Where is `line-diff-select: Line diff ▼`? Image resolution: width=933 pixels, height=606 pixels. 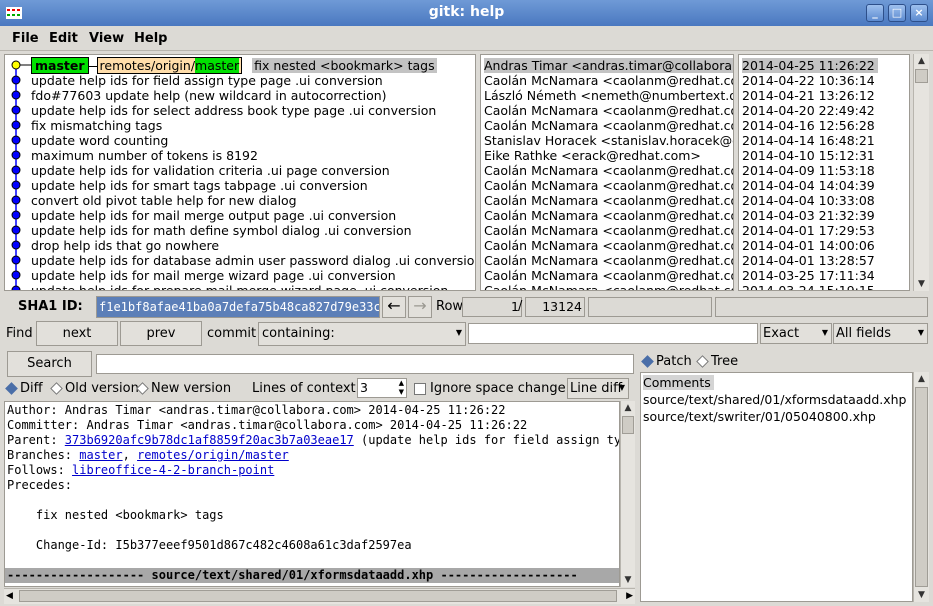
line-diff-select: Line diff ▼ is located at coordinates (598, 388).